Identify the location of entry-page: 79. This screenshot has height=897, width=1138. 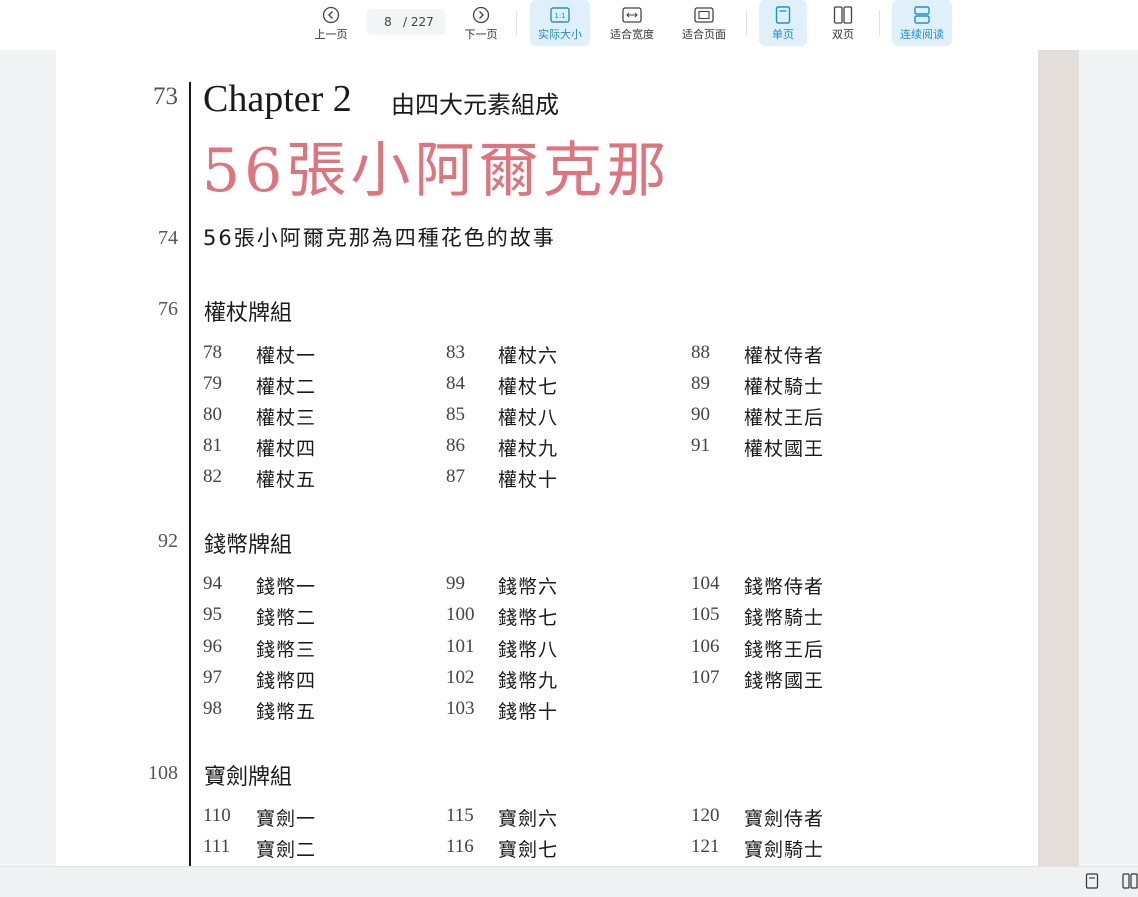
(212, 383).